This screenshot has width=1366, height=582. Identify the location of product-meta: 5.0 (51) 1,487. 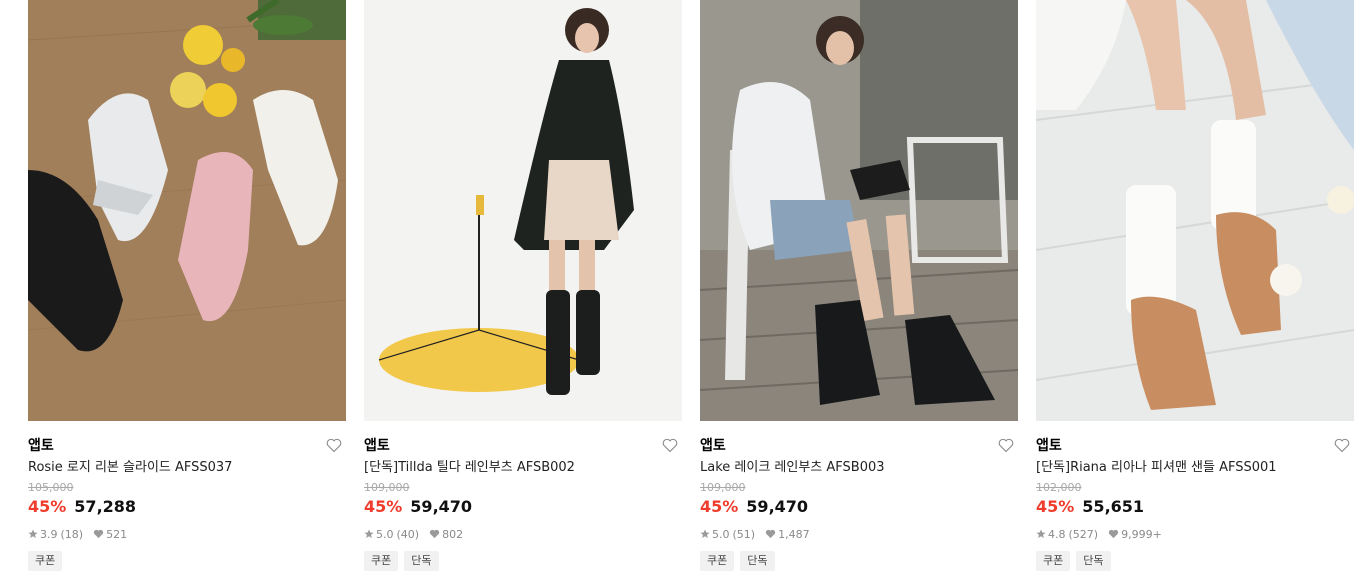
(859, 534).